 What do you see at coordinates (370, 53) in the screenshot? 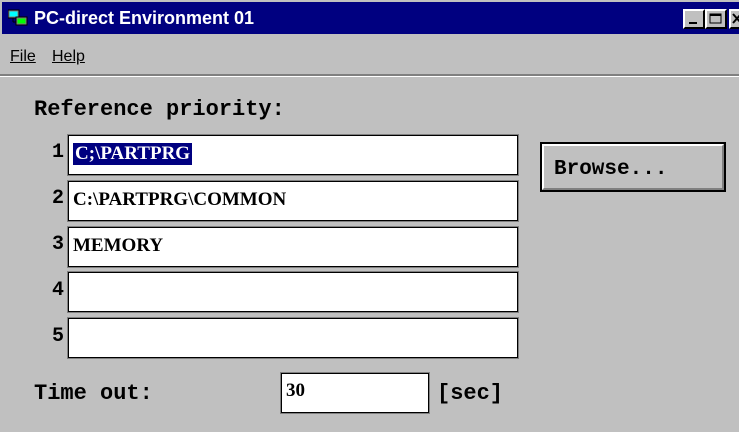
I see `menu-bar: File Help` at bounding box center [370, 53].